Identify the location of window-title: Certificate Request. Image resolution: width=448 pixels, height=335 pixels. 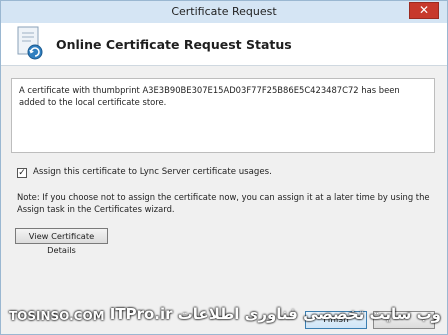
(224, 11).